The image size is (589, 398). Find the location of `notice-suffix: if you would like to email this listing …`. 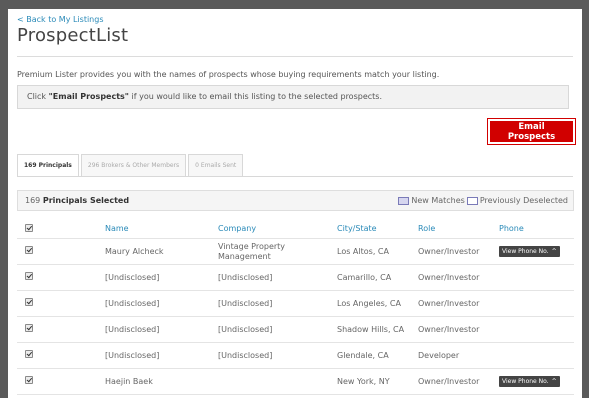

notice-suffix: if you would like to email this listing … is located at coordinates (255, 96).